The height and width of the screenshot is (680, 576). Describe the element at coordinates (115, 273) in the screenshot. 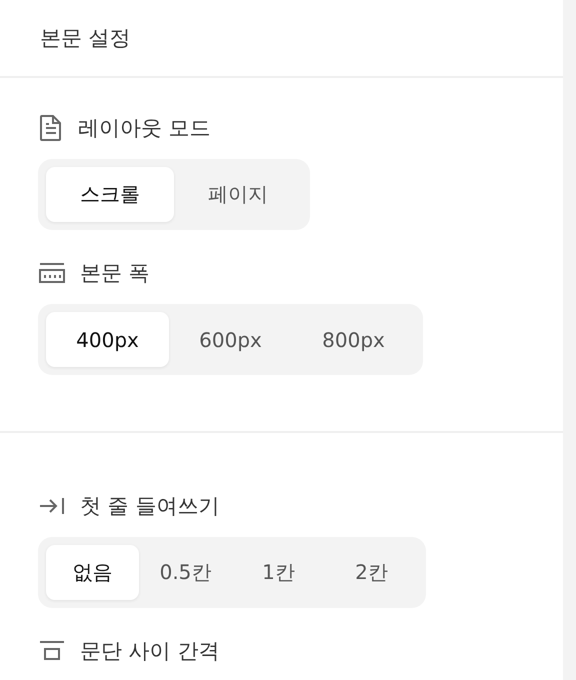

I see `setting-label: 본문 폭` at that location.